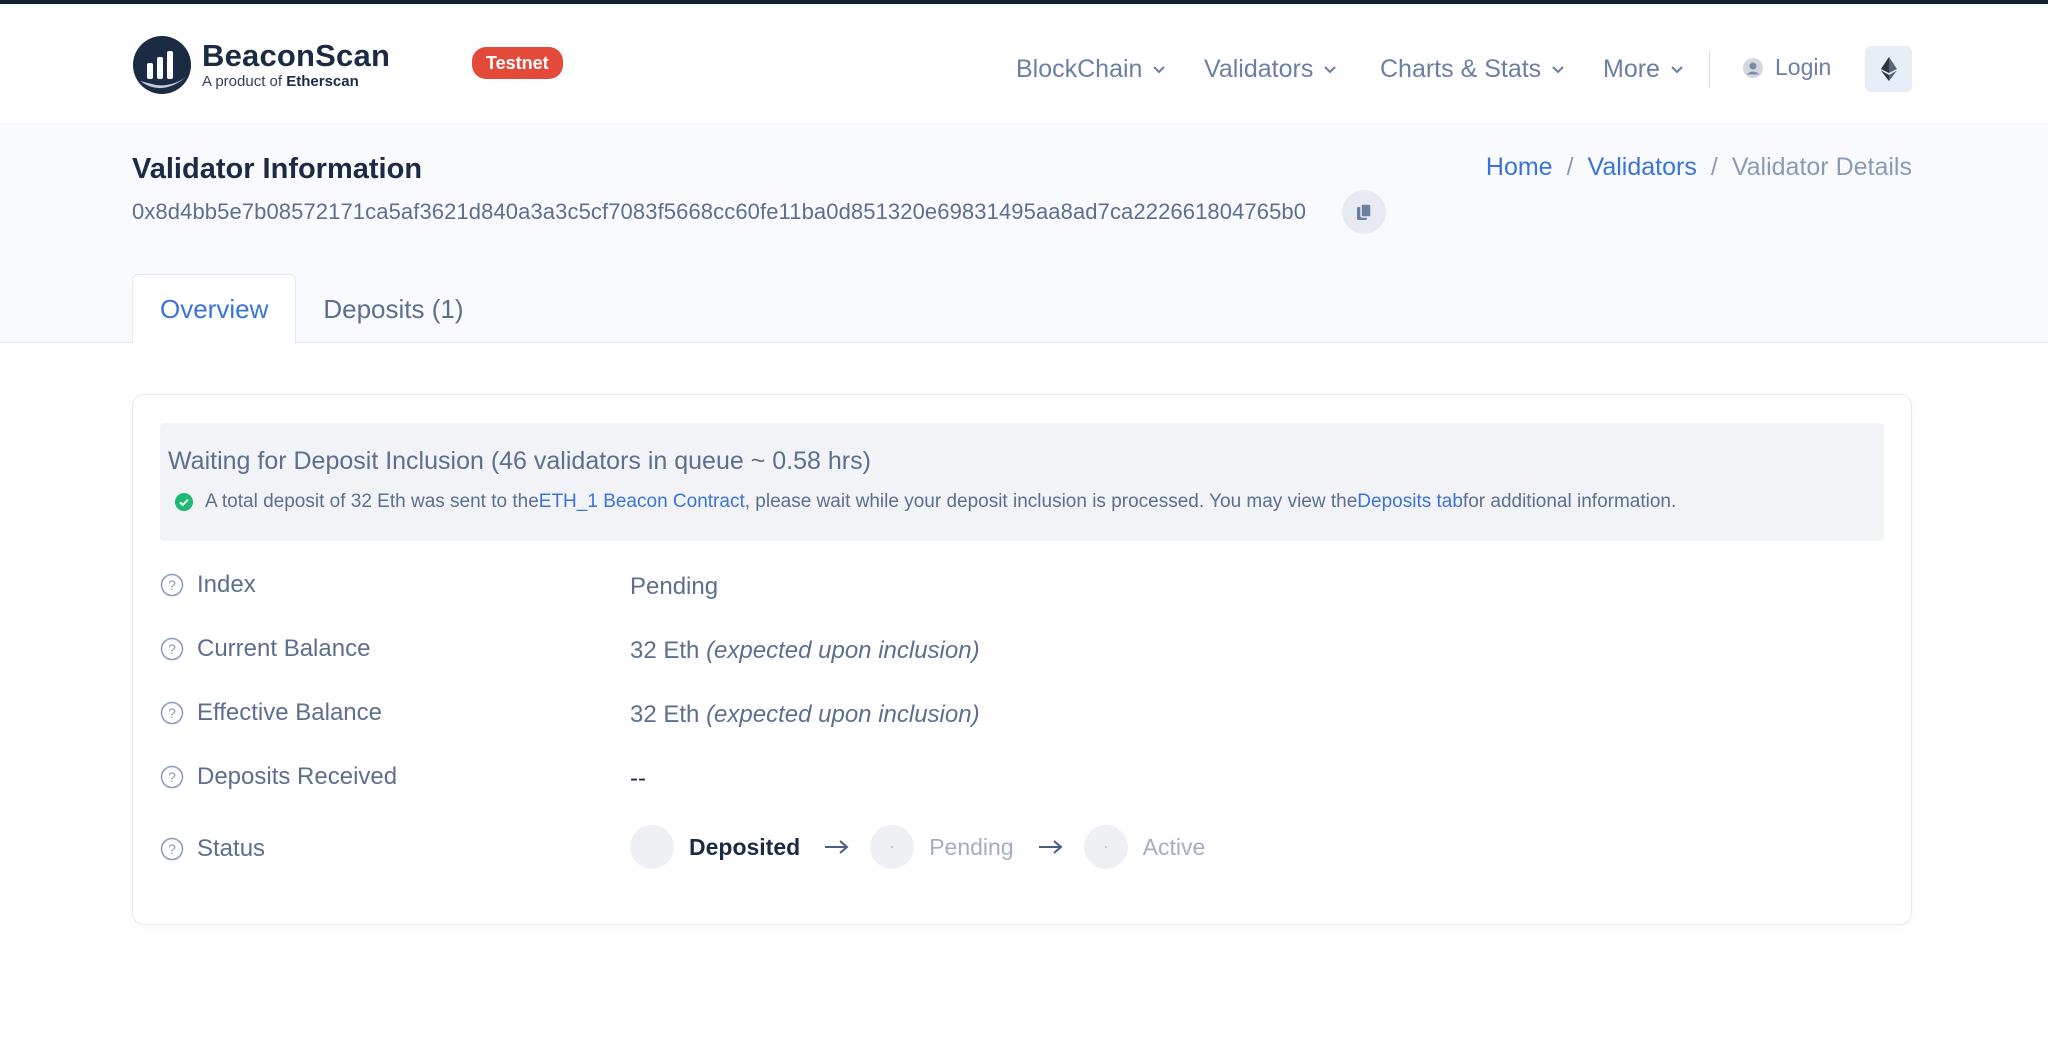  I want to click on tab-deposits: Deposits (1), so click(393, 309).